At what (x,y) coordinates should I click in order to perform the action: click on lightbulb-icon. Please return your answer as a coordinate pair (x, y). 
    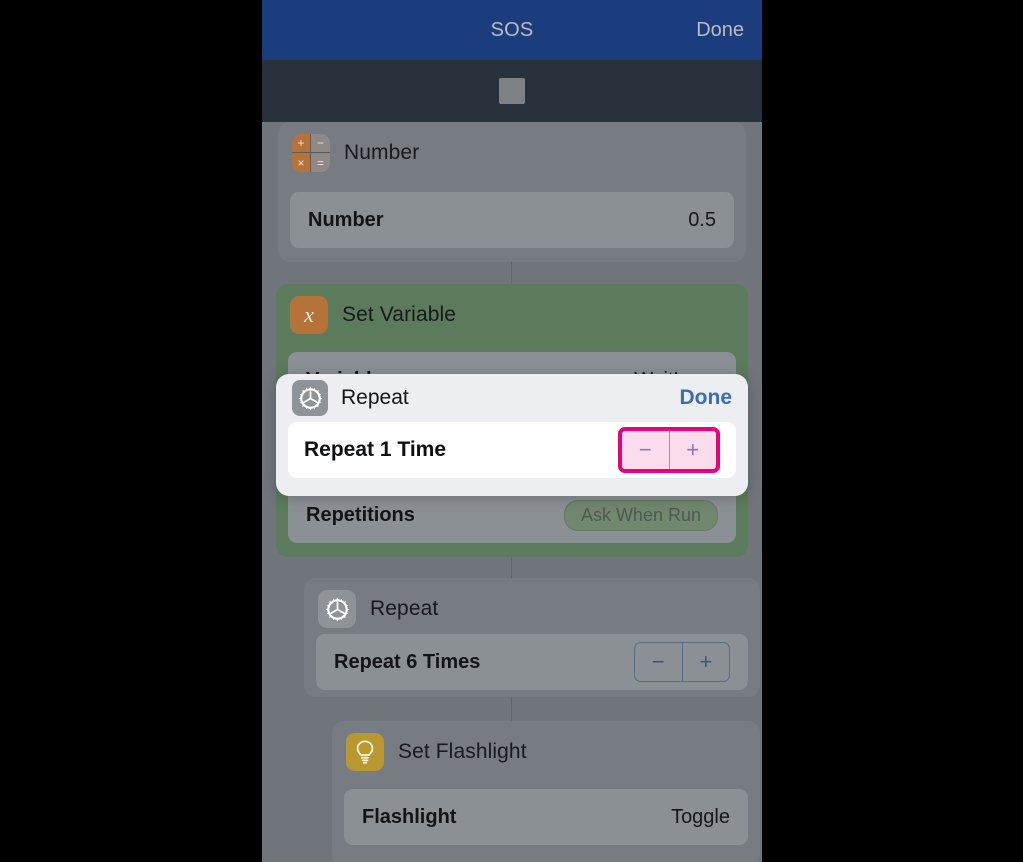
    Looking at the image, I should click on (365, 752).